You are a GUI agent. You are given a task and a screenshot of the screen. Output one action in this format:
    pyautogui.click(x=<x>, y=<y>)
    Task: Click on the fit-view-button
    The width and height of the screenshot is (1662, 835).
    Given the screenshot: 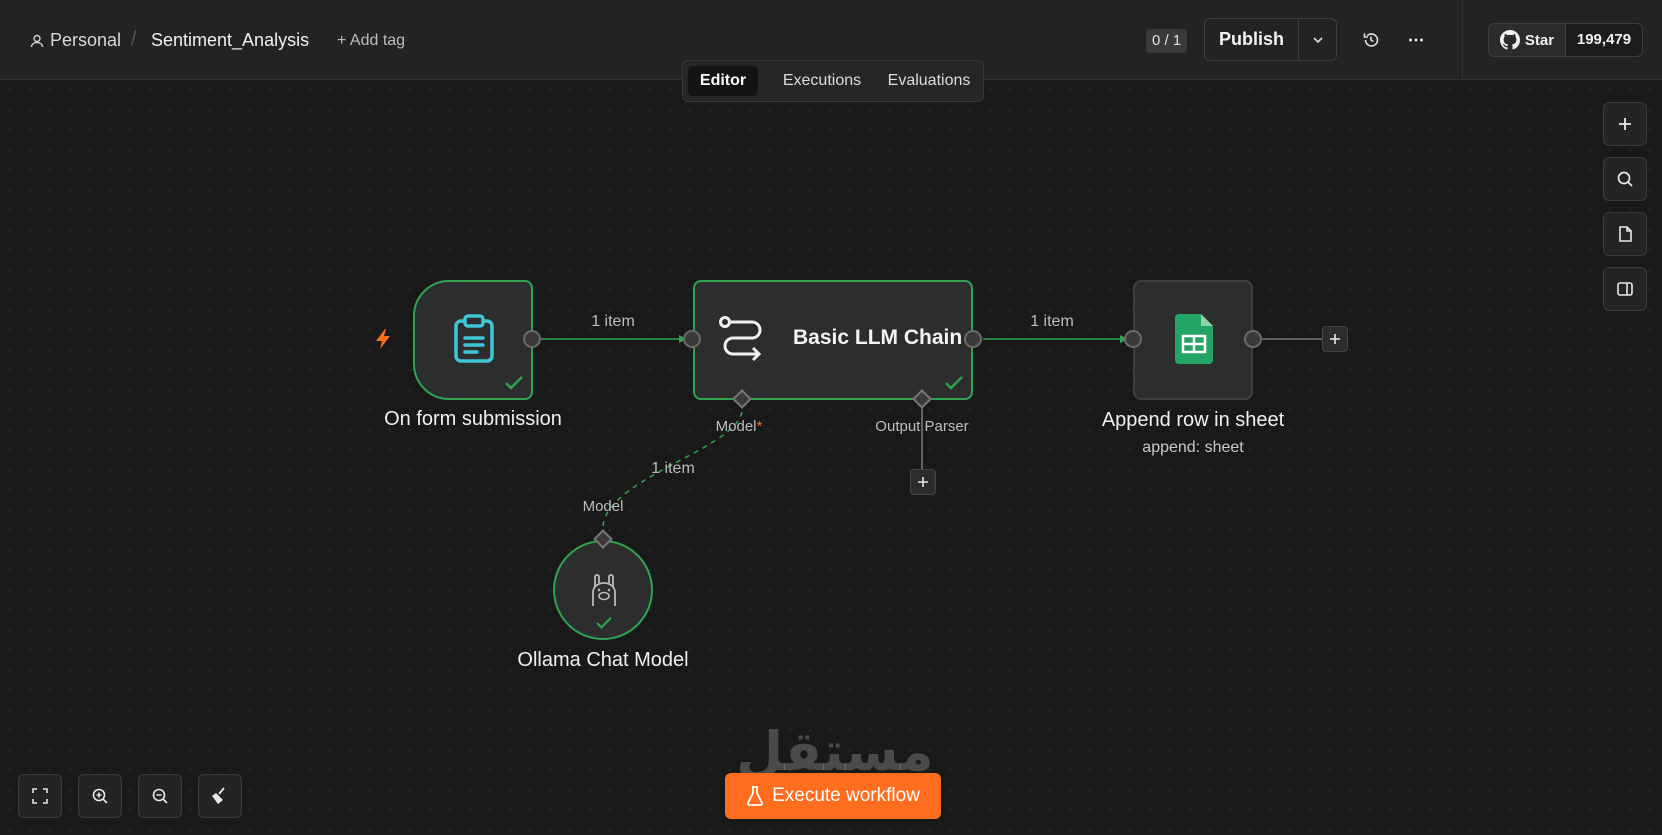 What is the action you would take?
    pyautogui.click(x=40, y=796)
    